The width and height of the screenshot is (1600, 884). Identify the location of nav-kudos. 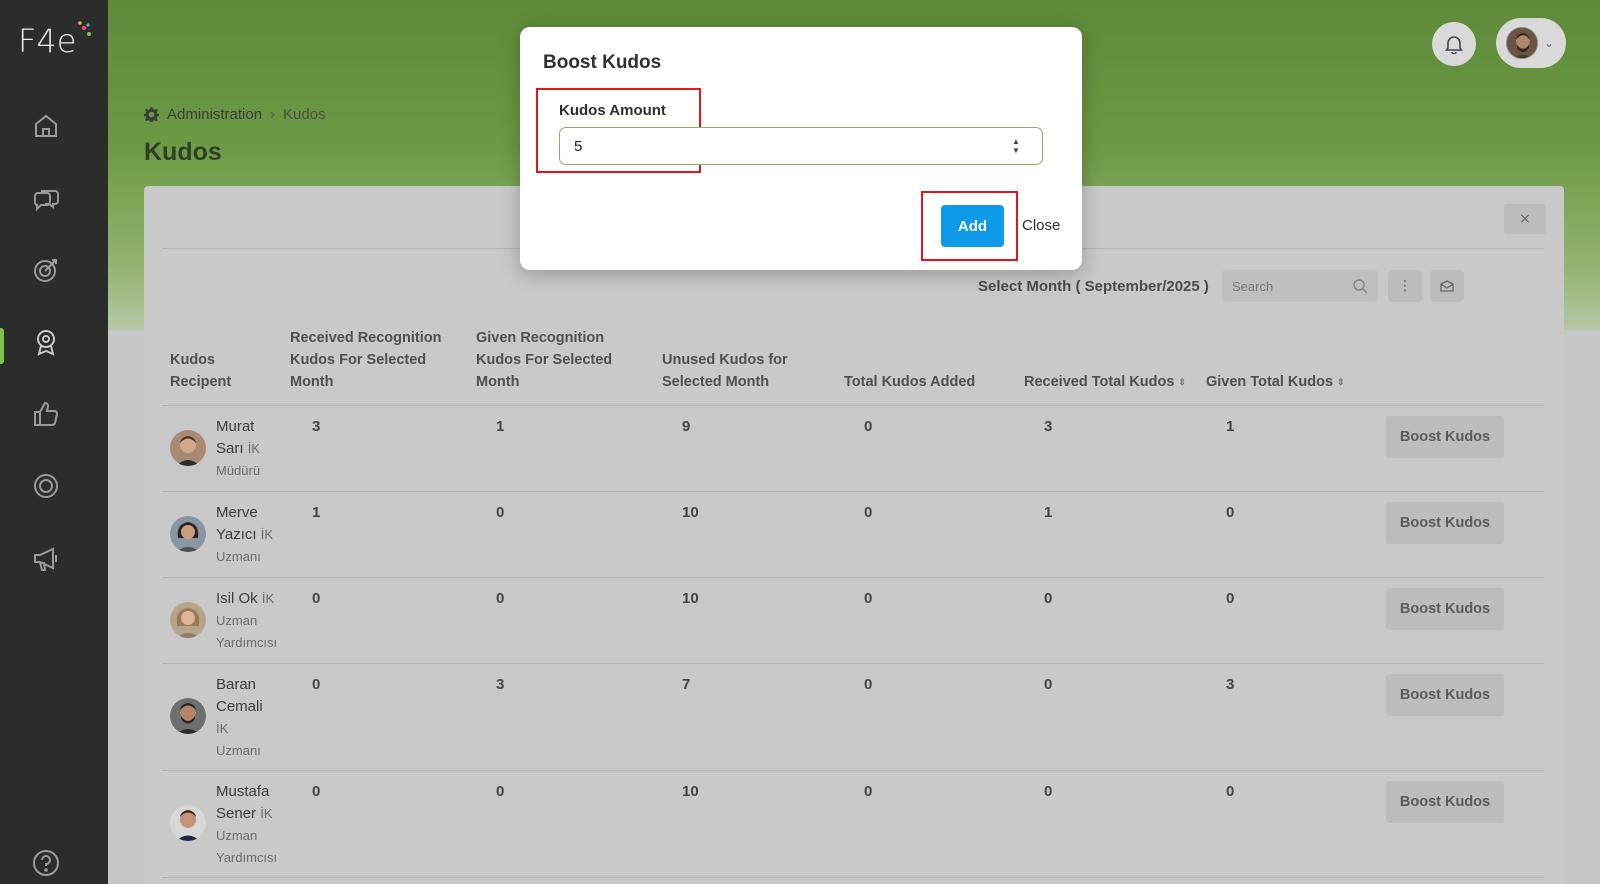
(46, 342).